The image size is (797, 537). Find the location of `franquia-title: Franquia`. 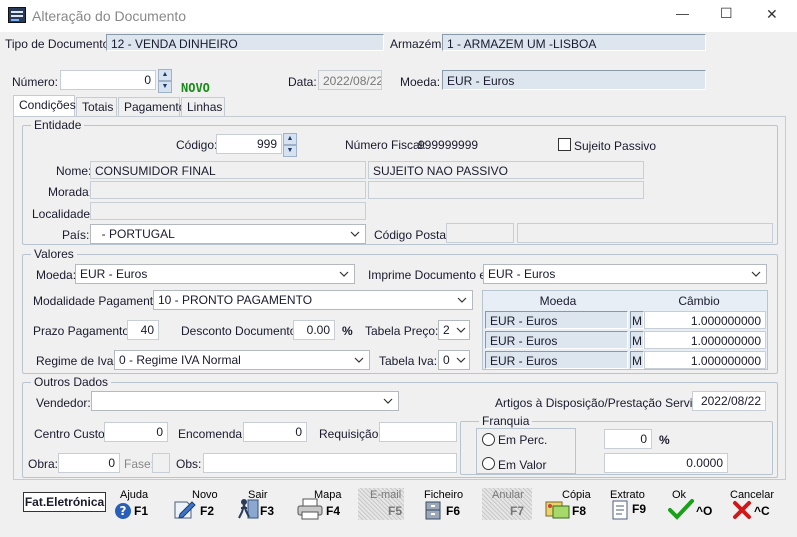

franquia-title: Franquia is located at coordinates (506, 421).